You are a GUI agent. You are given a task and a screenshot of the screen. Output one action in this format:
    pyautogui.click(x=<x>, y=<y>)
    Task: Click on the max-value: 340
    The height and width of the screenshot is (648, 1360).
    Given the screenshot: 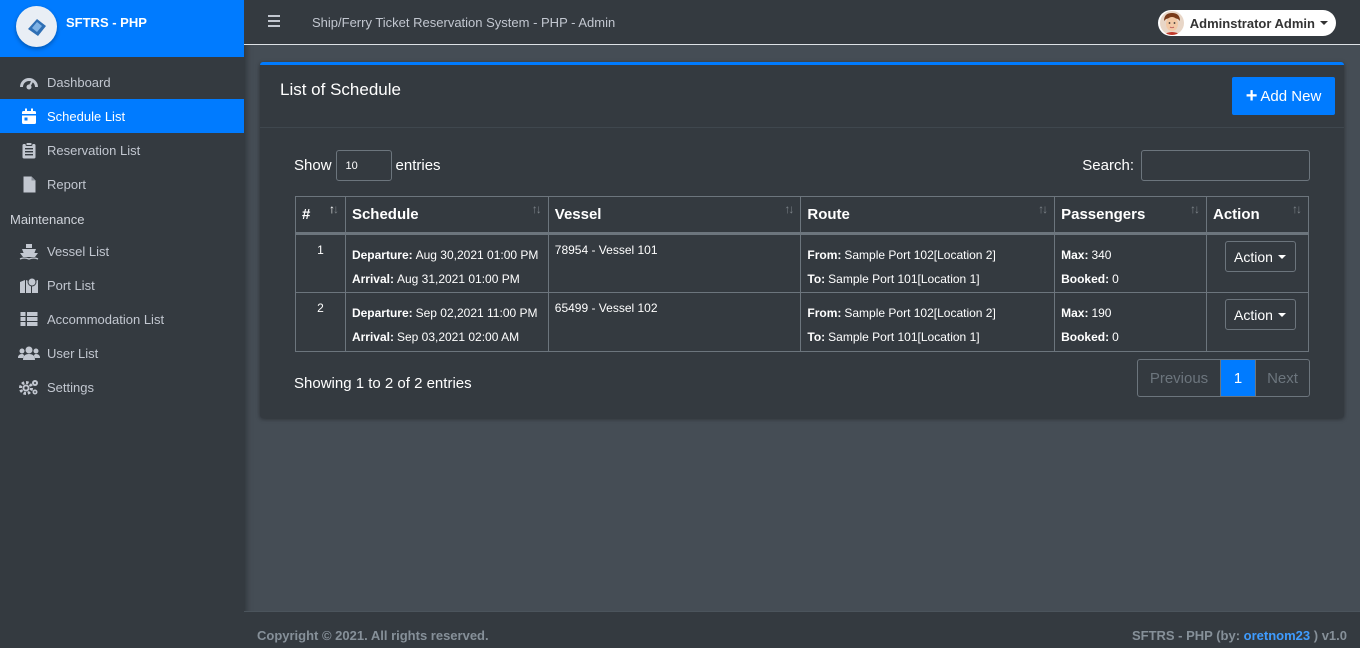 What is the action you would take?
    pyautogui.click(x=1101, y=255)
    